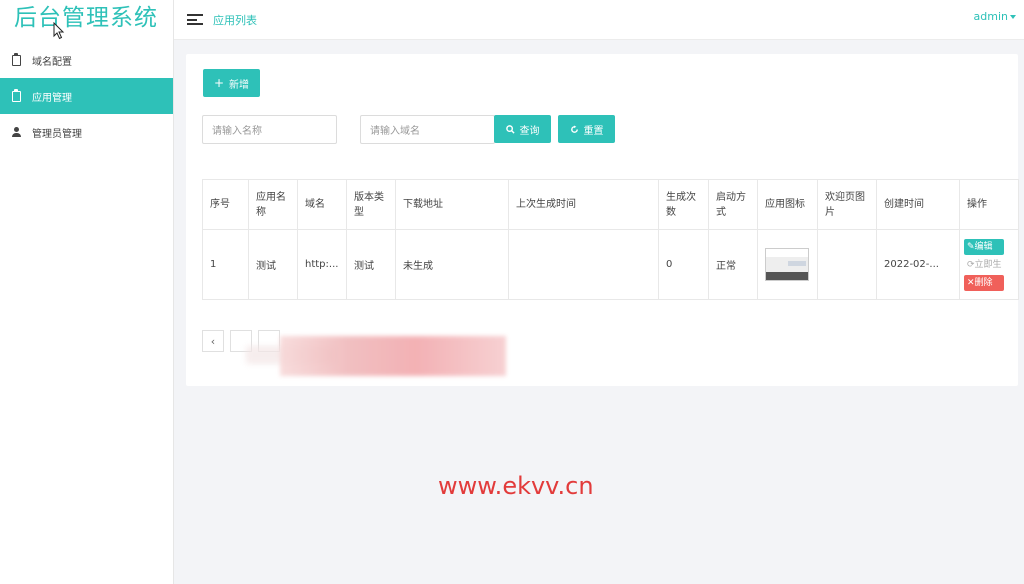 The image size is (1024, 584). I want to click on generate-label: 立即生, so click(988, 264).